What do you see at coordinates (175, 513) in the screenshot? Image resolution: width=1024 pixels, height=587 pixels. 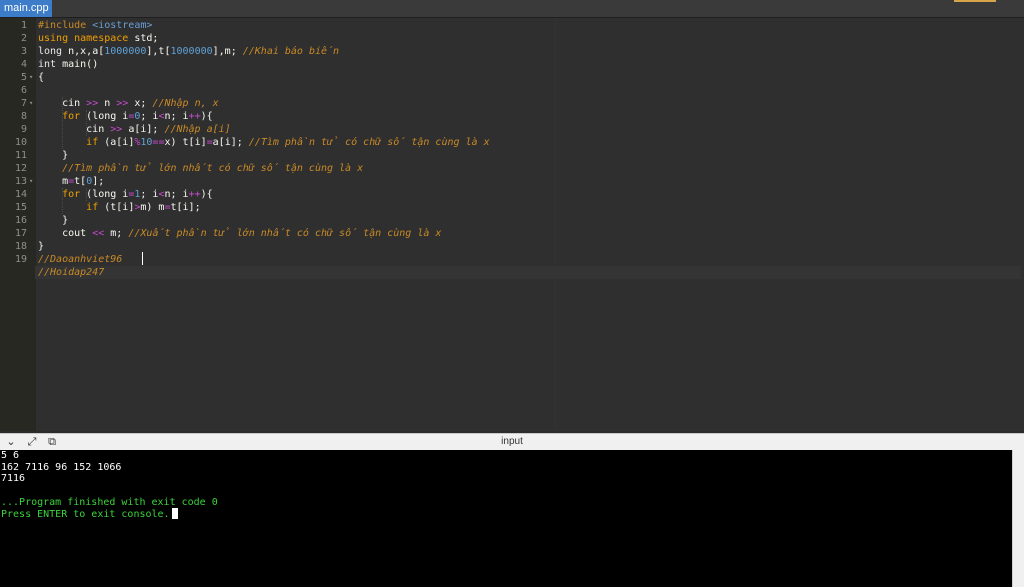 I see `console-cursor` at bounding box center [175, 513].